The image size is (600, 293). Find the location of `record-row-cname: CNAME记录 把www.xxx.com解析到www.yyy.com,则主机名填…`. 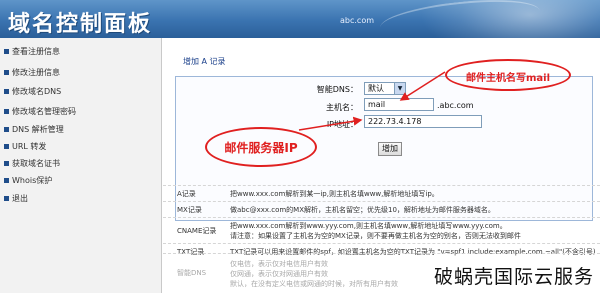

record-row-cname: CNAME记录 把www.xxx.com解析到www.yyy.com,则主机名填… is located at coordinates (381, 230).